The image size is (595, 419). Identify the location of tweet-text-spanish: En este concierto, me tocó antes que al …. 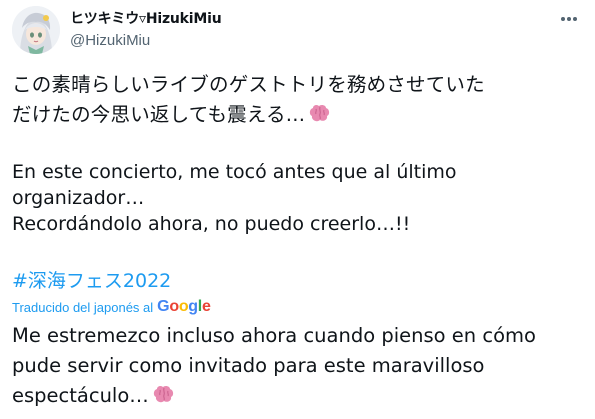
(234, 198).